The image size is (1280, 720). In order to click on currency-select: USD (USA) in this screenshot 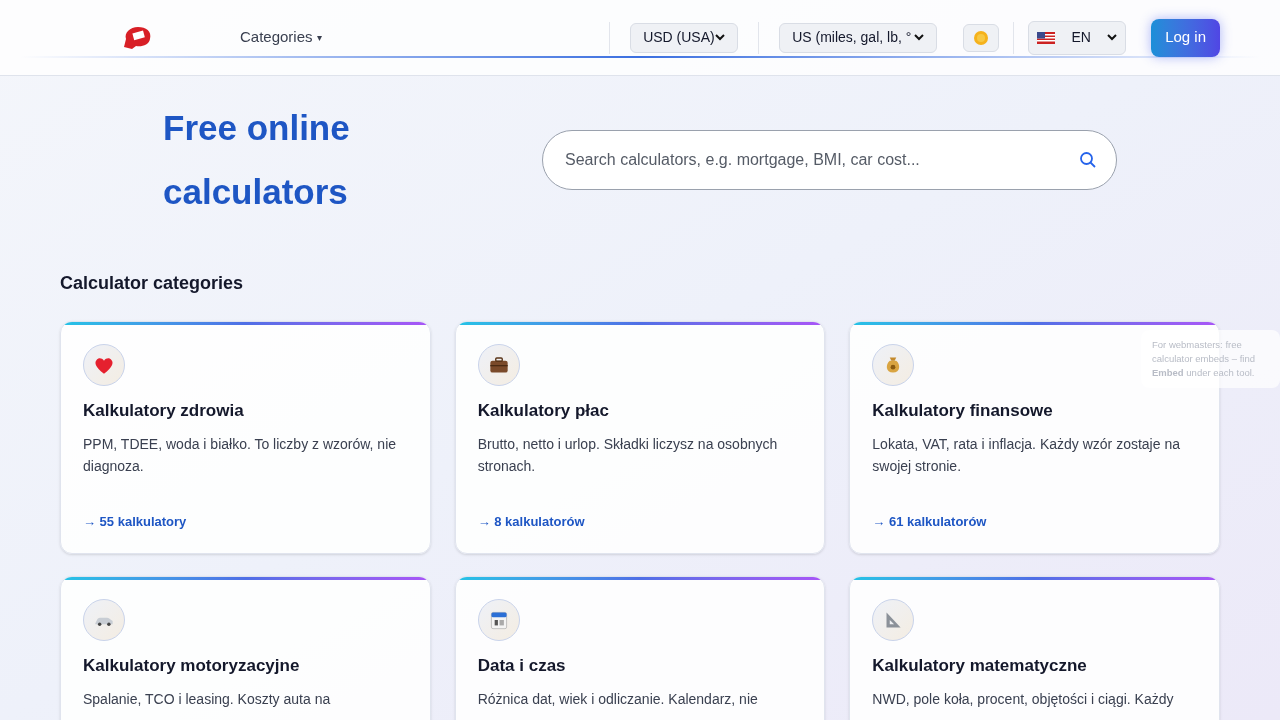, I will do `click(684, 37)`.